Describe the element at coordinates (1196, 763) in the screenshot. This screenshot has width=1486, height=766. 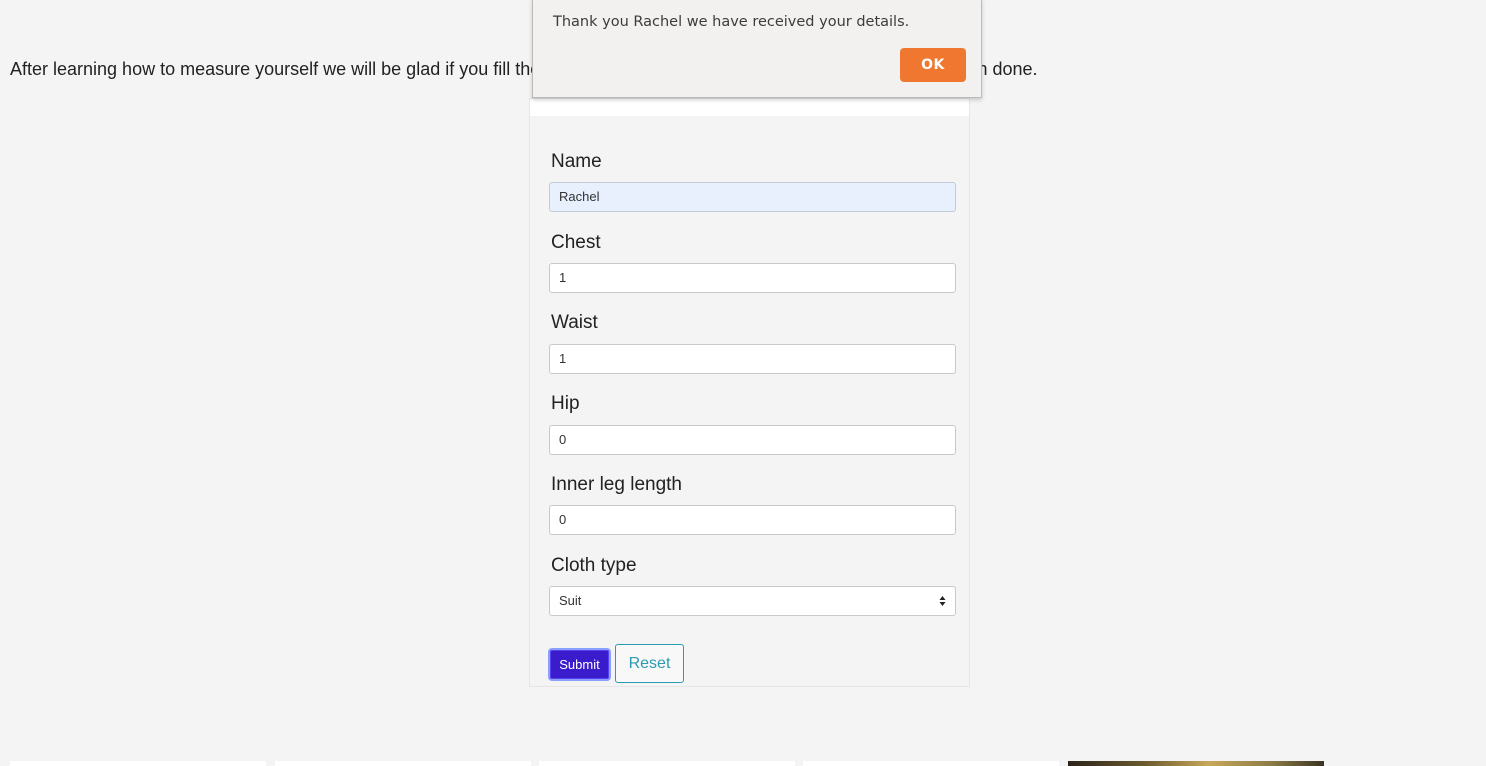
I see `gallery-thumbnail-photo` at that location.